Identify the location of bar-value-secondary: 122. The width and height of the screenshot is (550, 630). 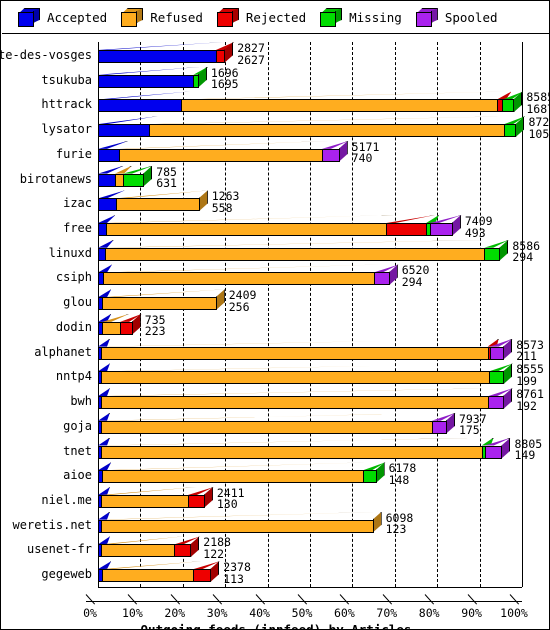
(214, 553).